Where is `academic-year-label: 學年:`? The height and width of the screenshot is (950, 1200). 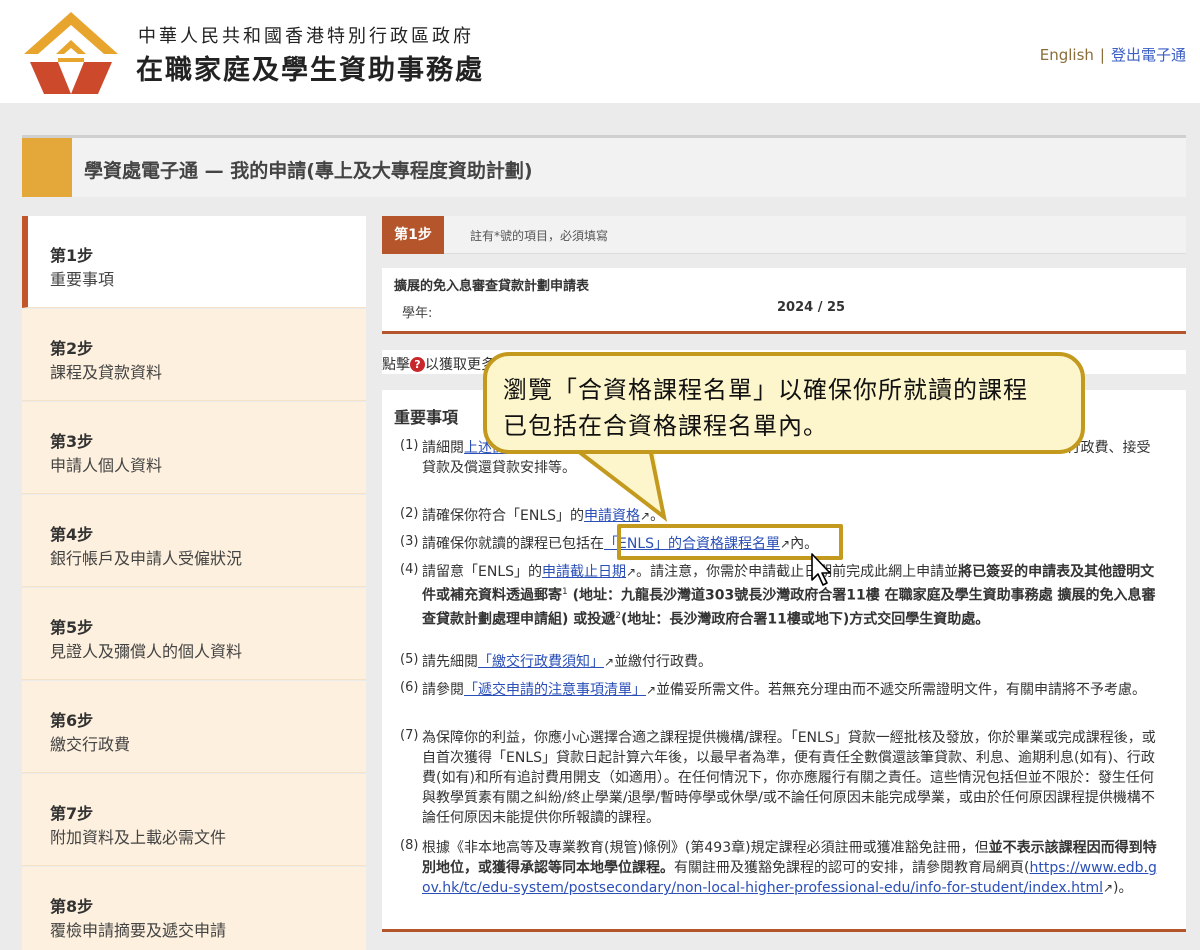 academic-year-label: 學年: is located at coordinates (417, 313).